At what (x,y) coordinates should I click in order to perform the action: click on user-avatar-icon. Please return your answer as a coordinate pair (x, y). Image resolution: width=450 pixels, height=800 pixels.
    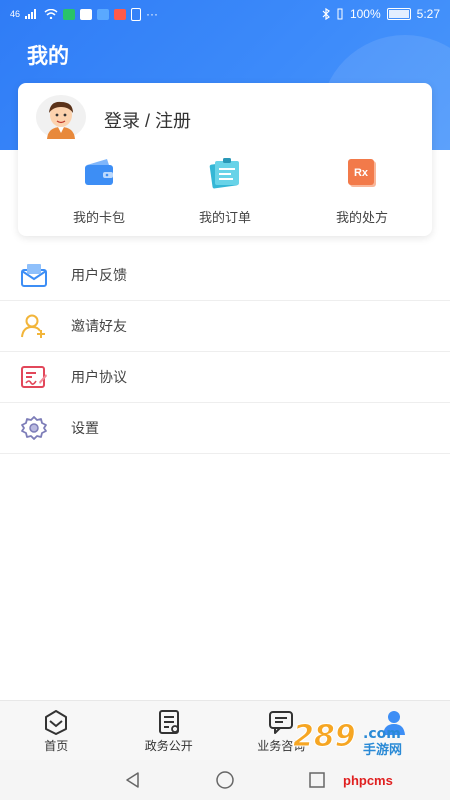
    Looking at the image, I should click on (61, 117).